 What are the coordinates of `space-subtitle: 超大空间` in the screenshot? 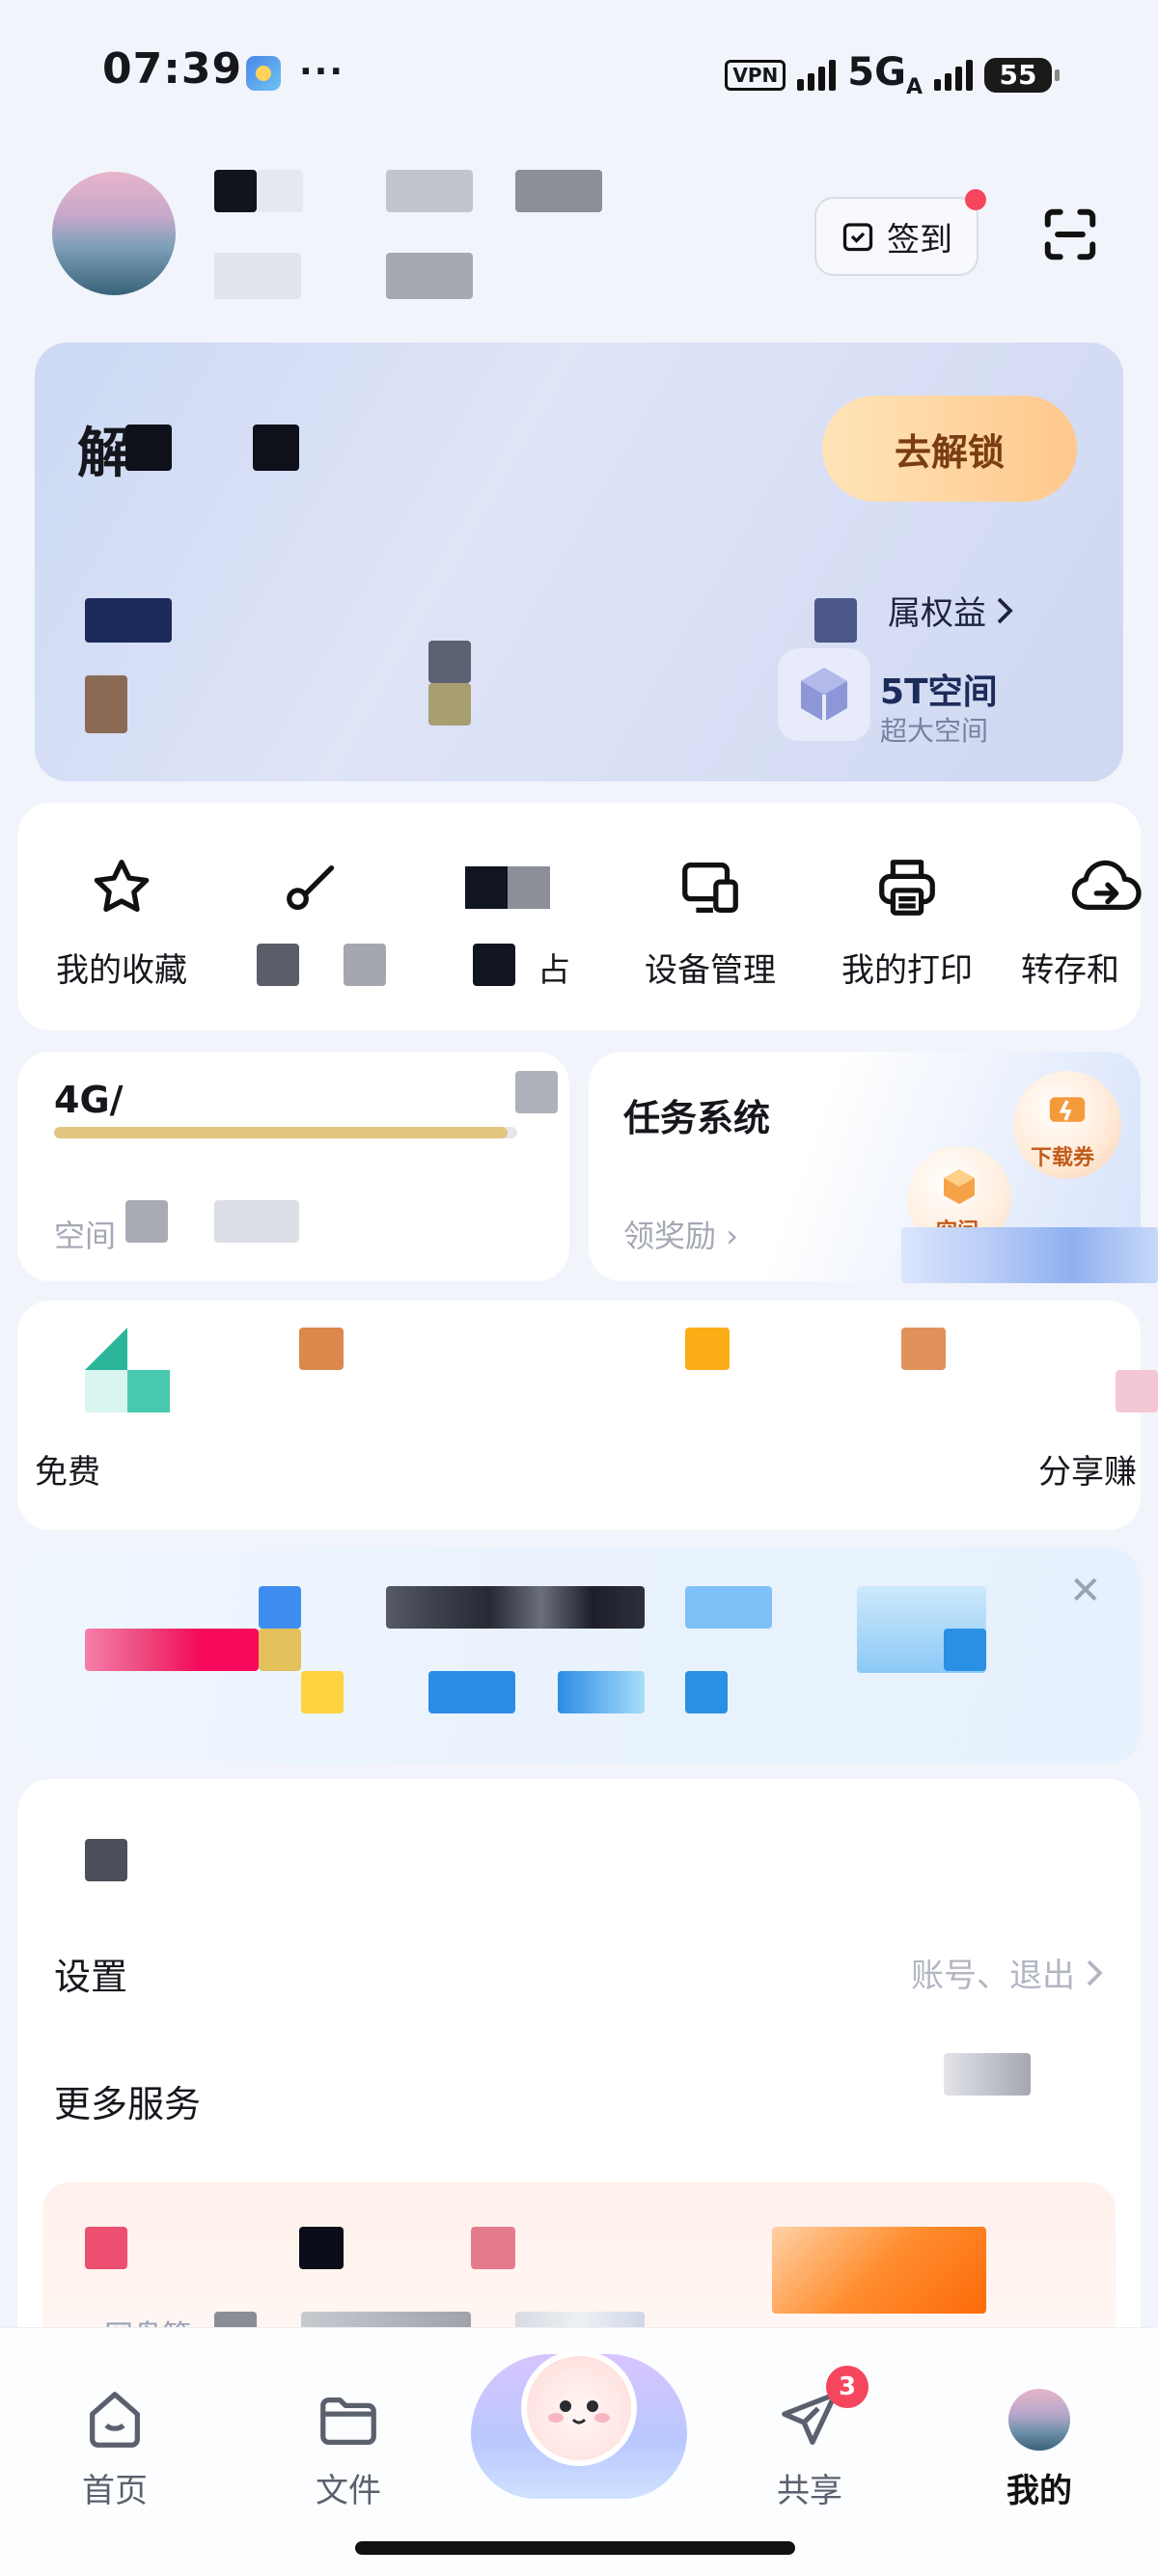 It's located at (934, 731).